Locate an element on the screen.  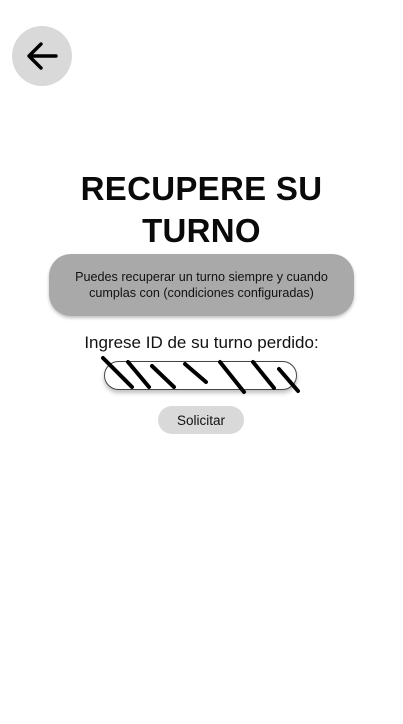
page-title-line-1: RECUPERE SU is located at coordinates (201, 188).